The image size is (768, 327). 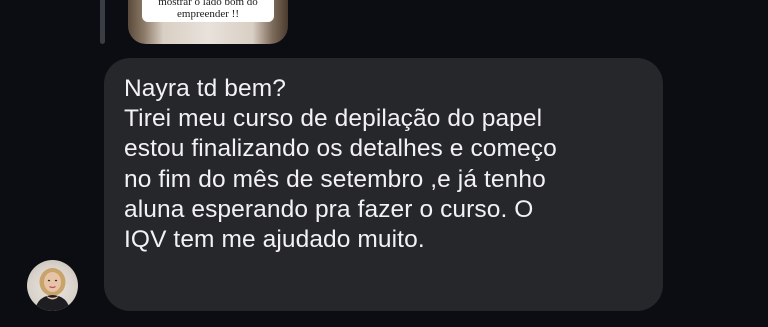 What do you see at coordinates (208, 14) in the screenshot?
I see `story-caption-line: empreender !!` at bounding box center [208, 14].